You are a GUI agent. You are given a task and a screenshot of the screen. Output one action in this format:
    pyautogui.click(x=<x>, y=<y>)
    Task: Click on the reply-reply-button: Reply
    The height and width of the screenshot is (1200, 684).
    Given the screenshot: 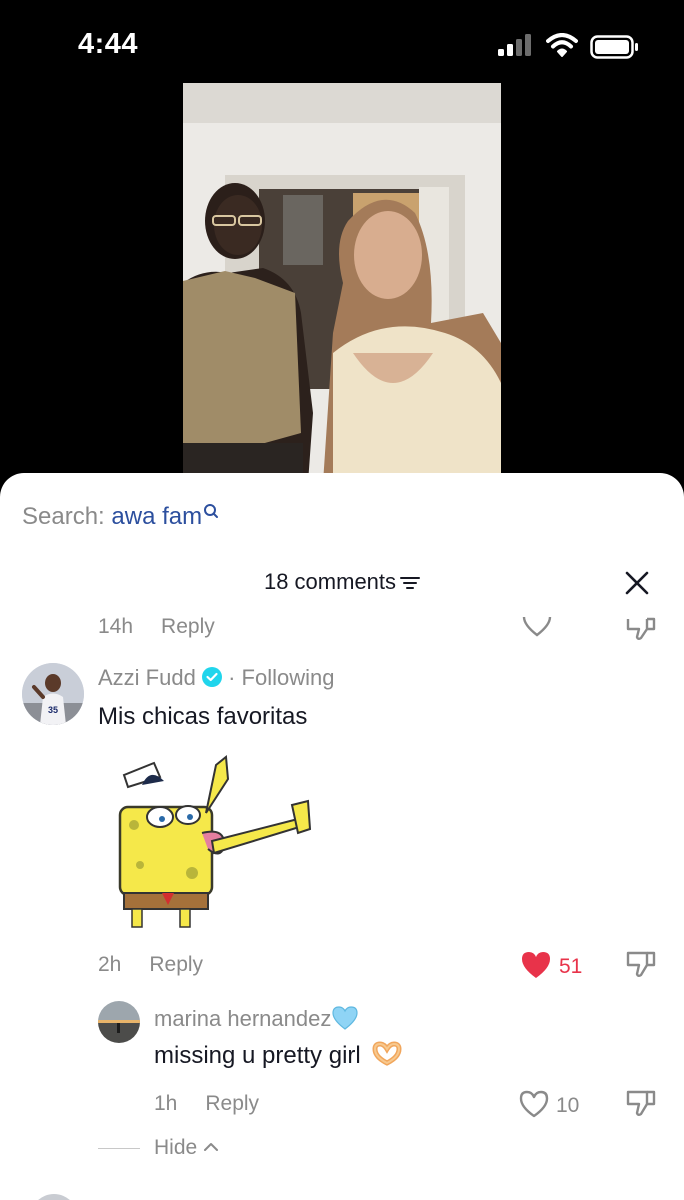 What is the action you would take?
    pyautogui.click(x=232, y=1103)
    